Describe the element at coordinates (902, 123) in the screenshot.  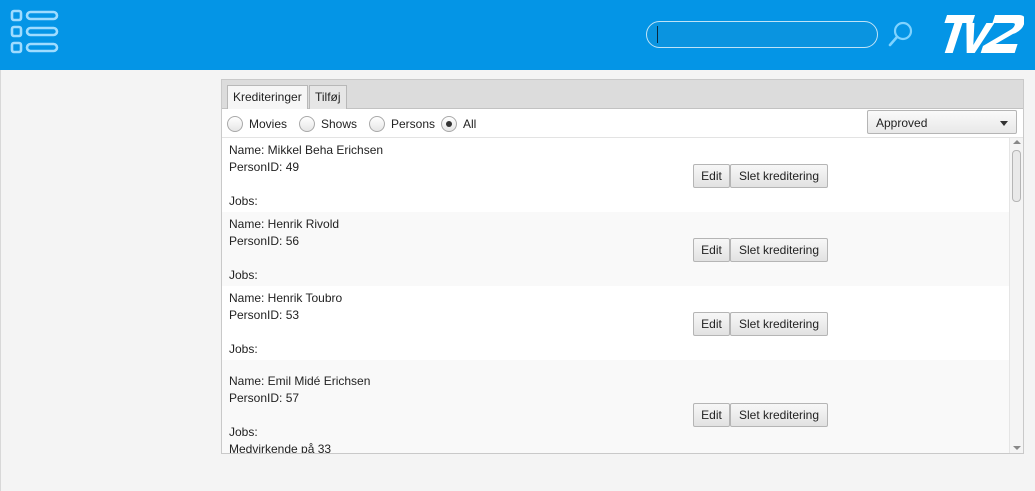
I see `status-select-value: Approved` at that location.